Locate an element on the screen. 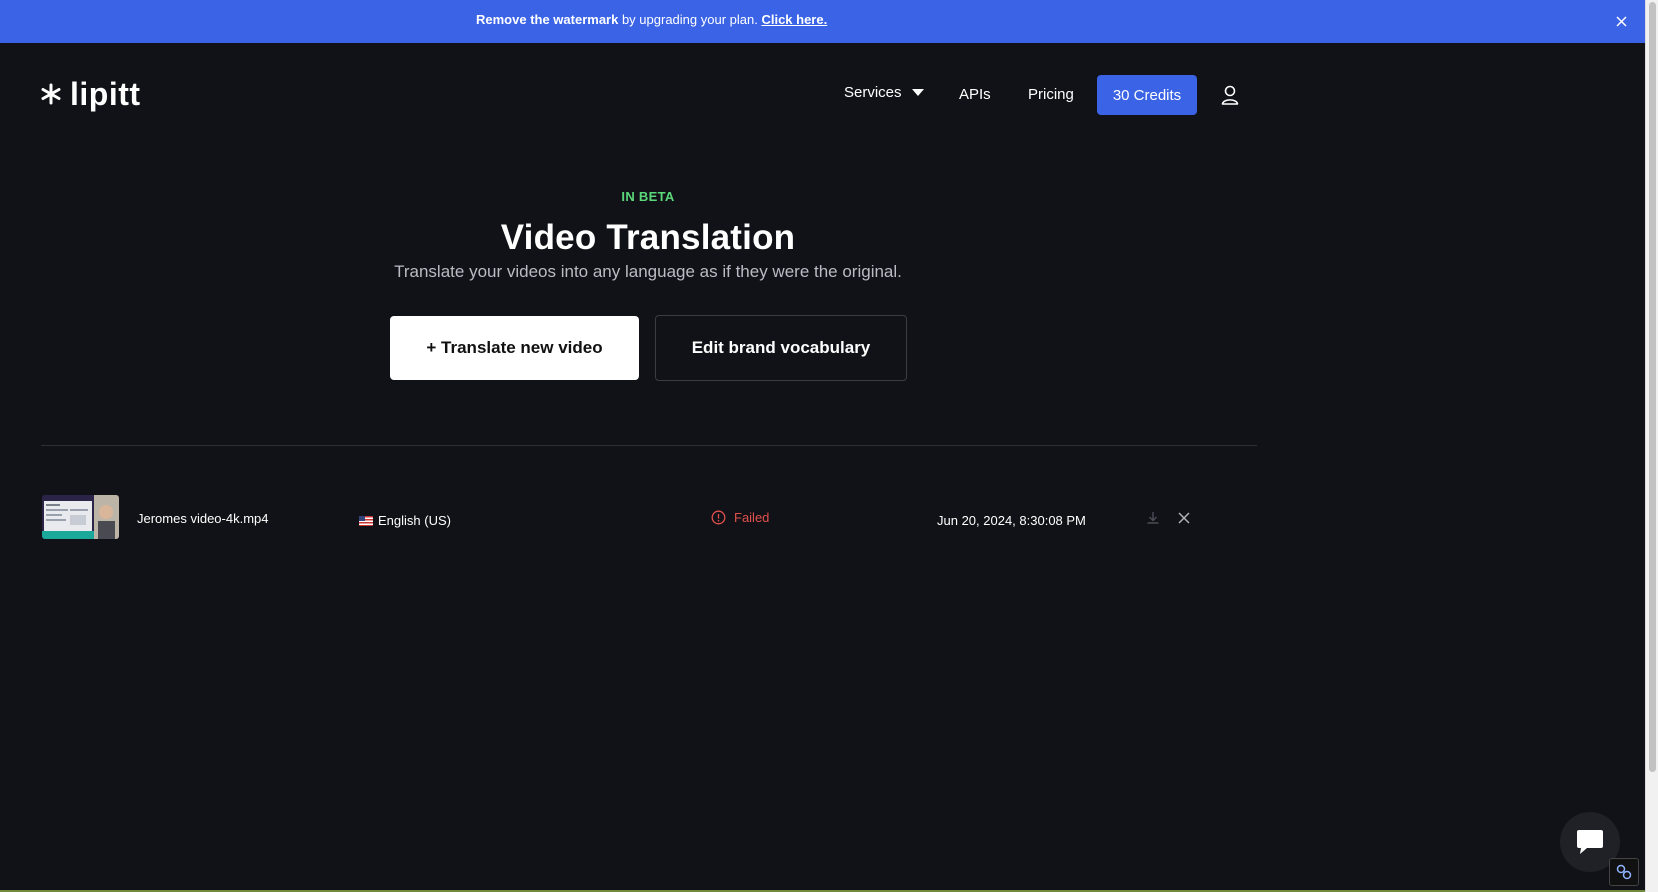 The height and width of the screenshot is (892, 1658). scrollbar-thumb is located at coordinates (1652, 387).